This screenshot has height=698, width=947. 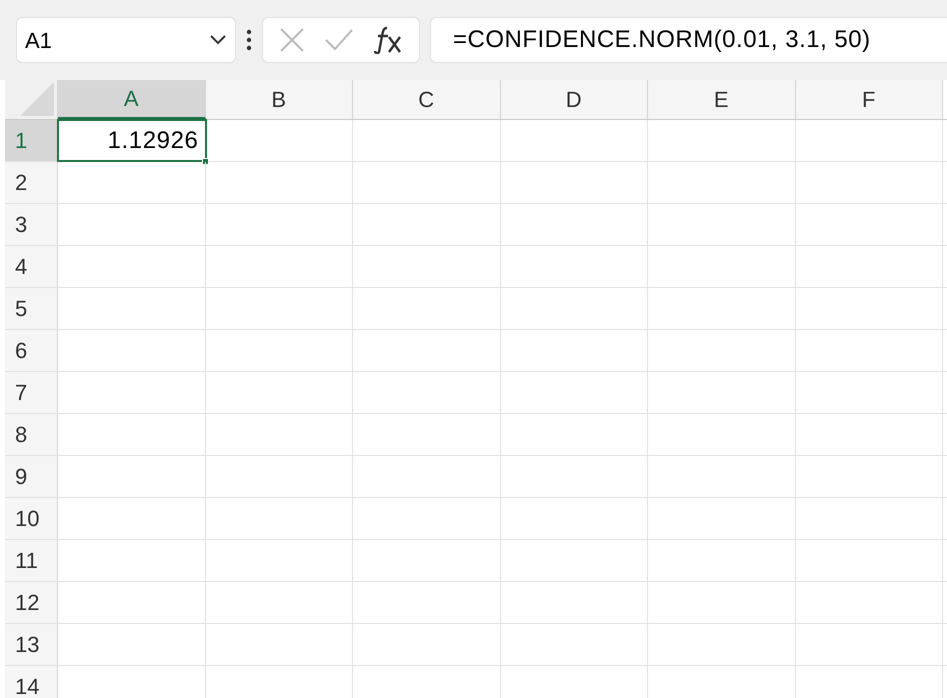 I want to click on column-header: F, so click(x=869, y=99).